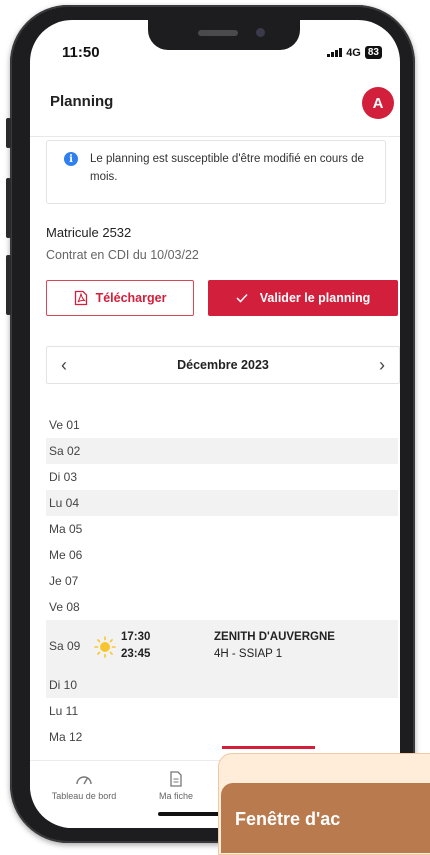 The image size is (430, 855). I want to click on popup-accent-bar, so click(268, 747).